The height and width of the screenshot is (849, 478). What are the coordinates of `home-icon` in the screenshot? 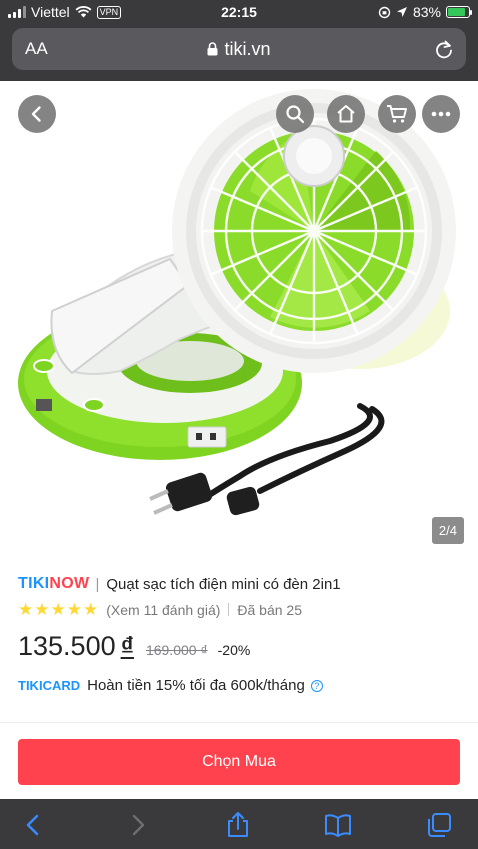 It's located at (346, 114).